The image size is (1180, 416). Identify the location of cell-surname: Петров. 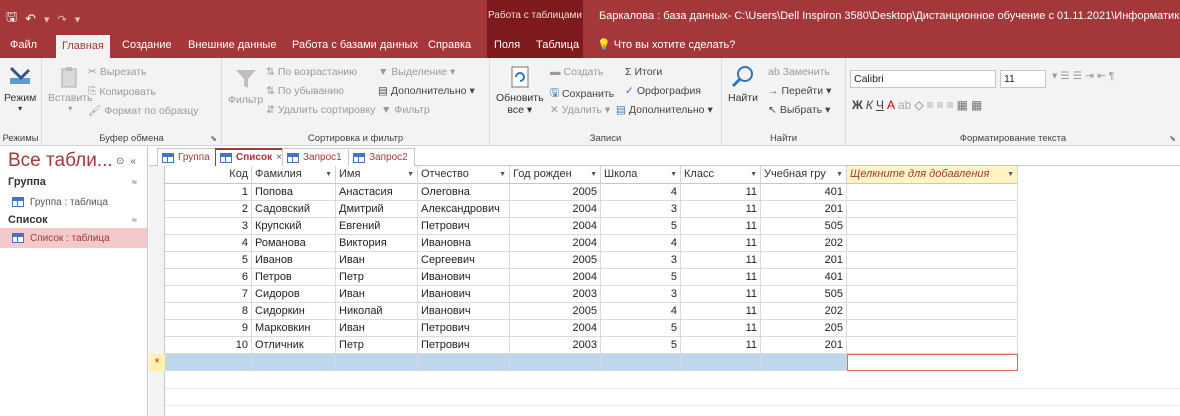
(294, 277).